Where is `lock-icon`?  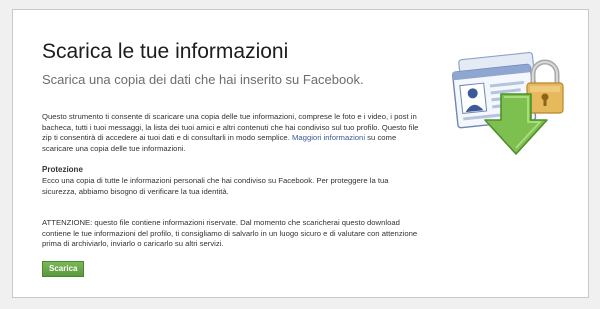
lock-icon is located at coordinates (545, 86).